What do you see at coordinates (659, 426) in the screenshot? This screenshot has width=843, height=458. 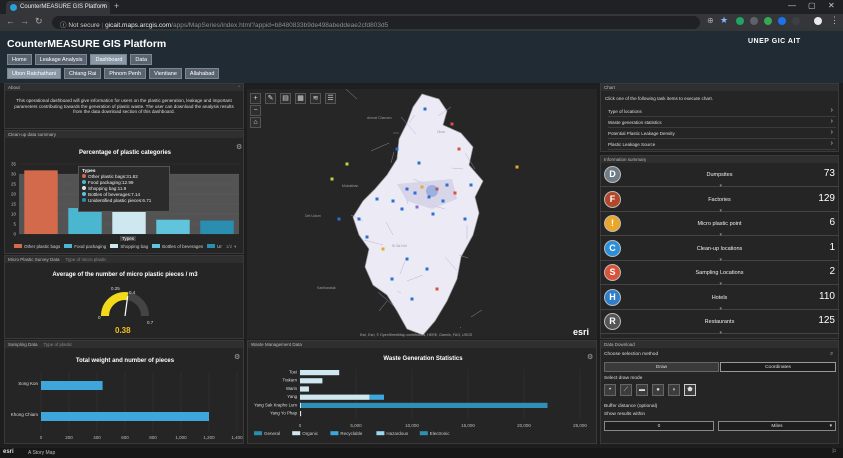 I see `distance-input: 0` at bounding box center [659, 426].